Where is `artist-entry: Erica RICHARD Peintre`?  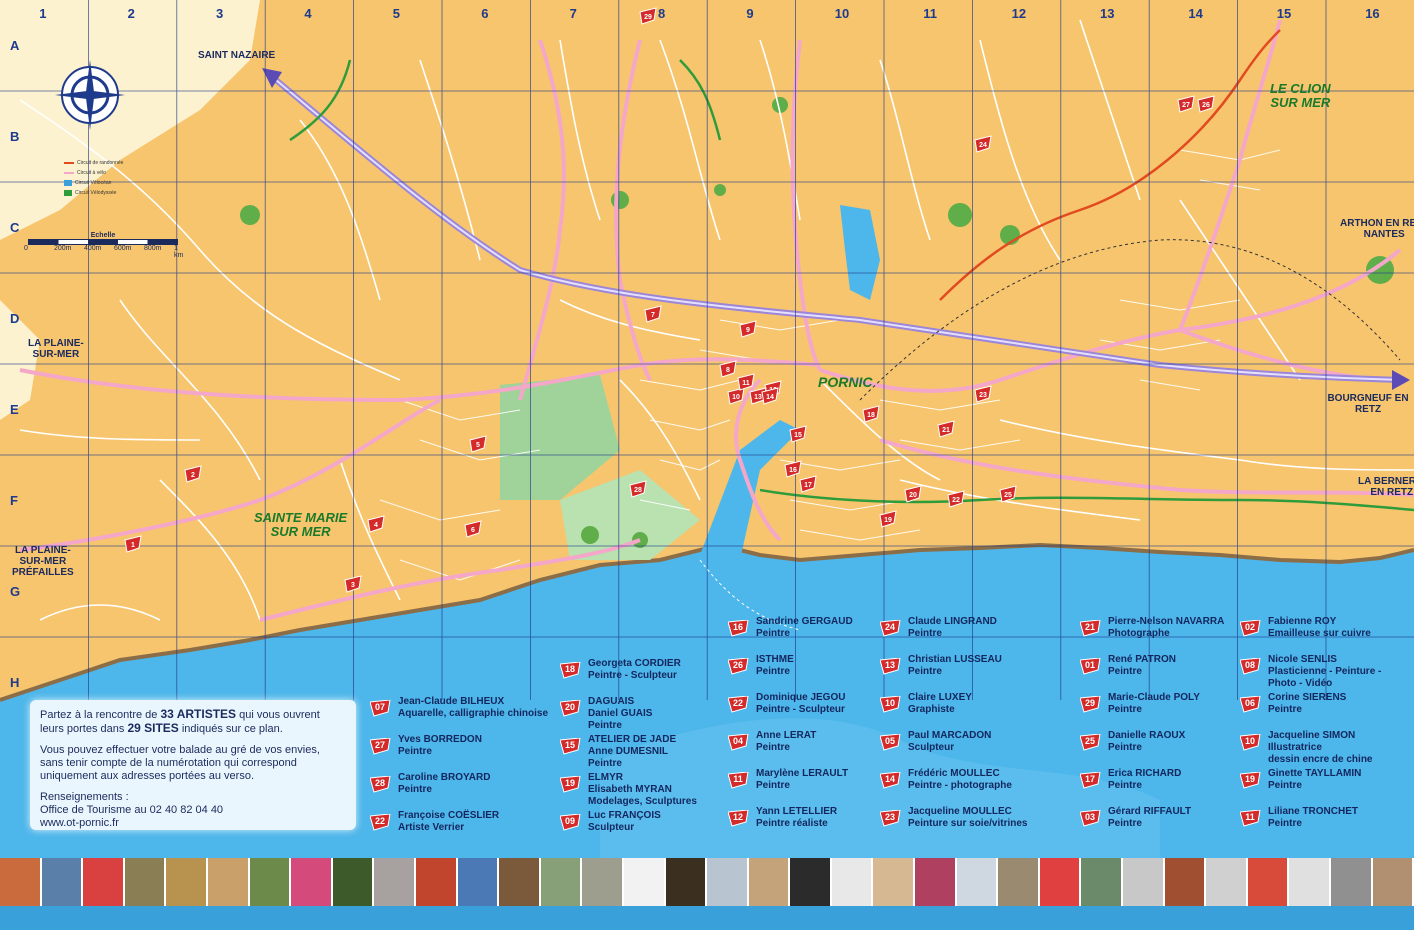 artist-entry: Erica RICHARD Peintre is located at coordinates (1144, 780).